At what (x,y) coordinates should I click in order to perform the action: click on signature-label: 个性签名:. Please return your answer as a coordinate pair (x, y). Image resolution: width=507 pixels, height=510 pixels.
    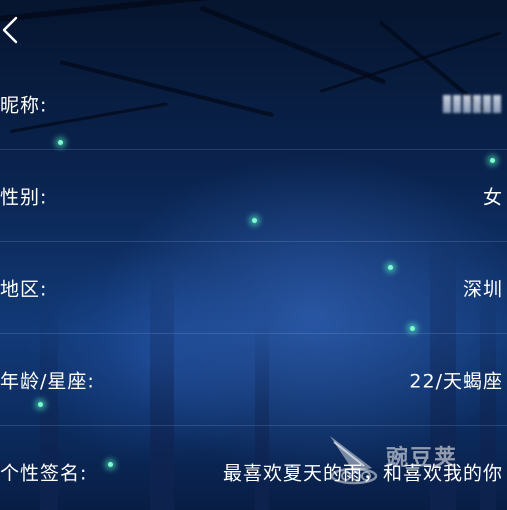
    Looking at the image, I should click on (44, 473).